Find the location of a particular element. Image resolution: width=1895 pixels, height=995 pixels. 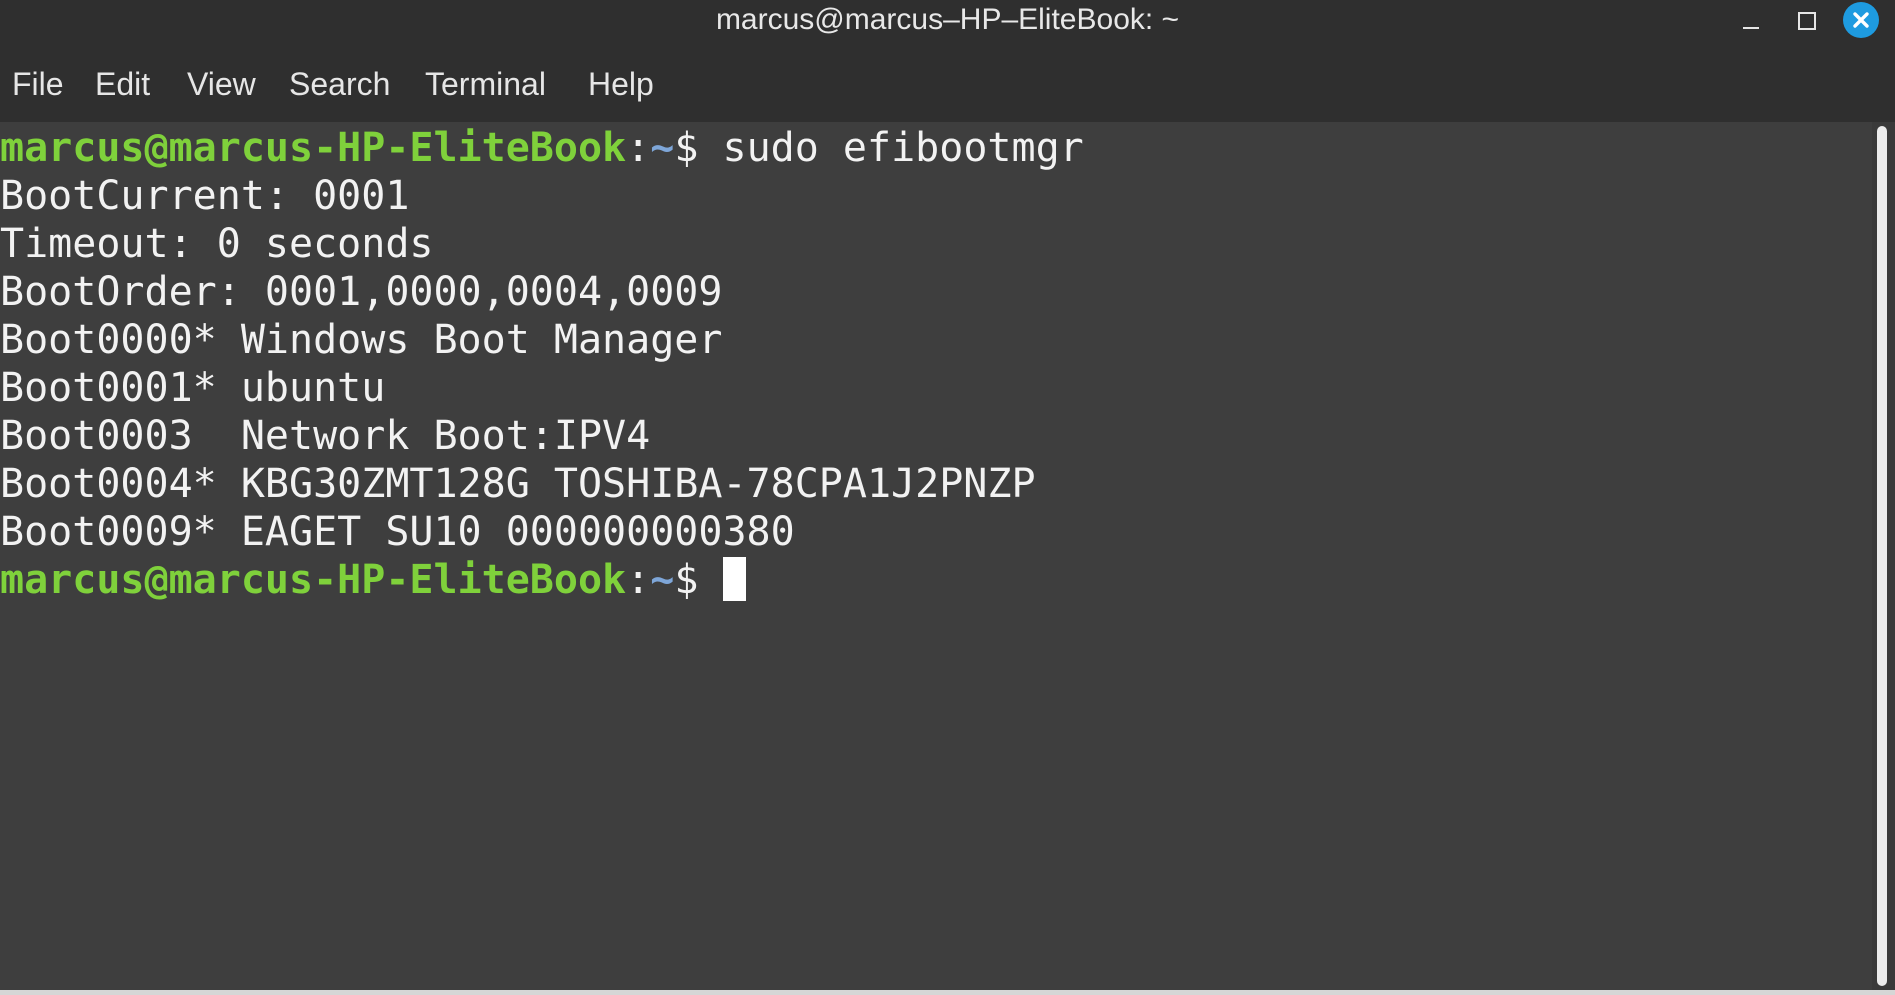

maximize-icon is located at coordinates (1807, 21).